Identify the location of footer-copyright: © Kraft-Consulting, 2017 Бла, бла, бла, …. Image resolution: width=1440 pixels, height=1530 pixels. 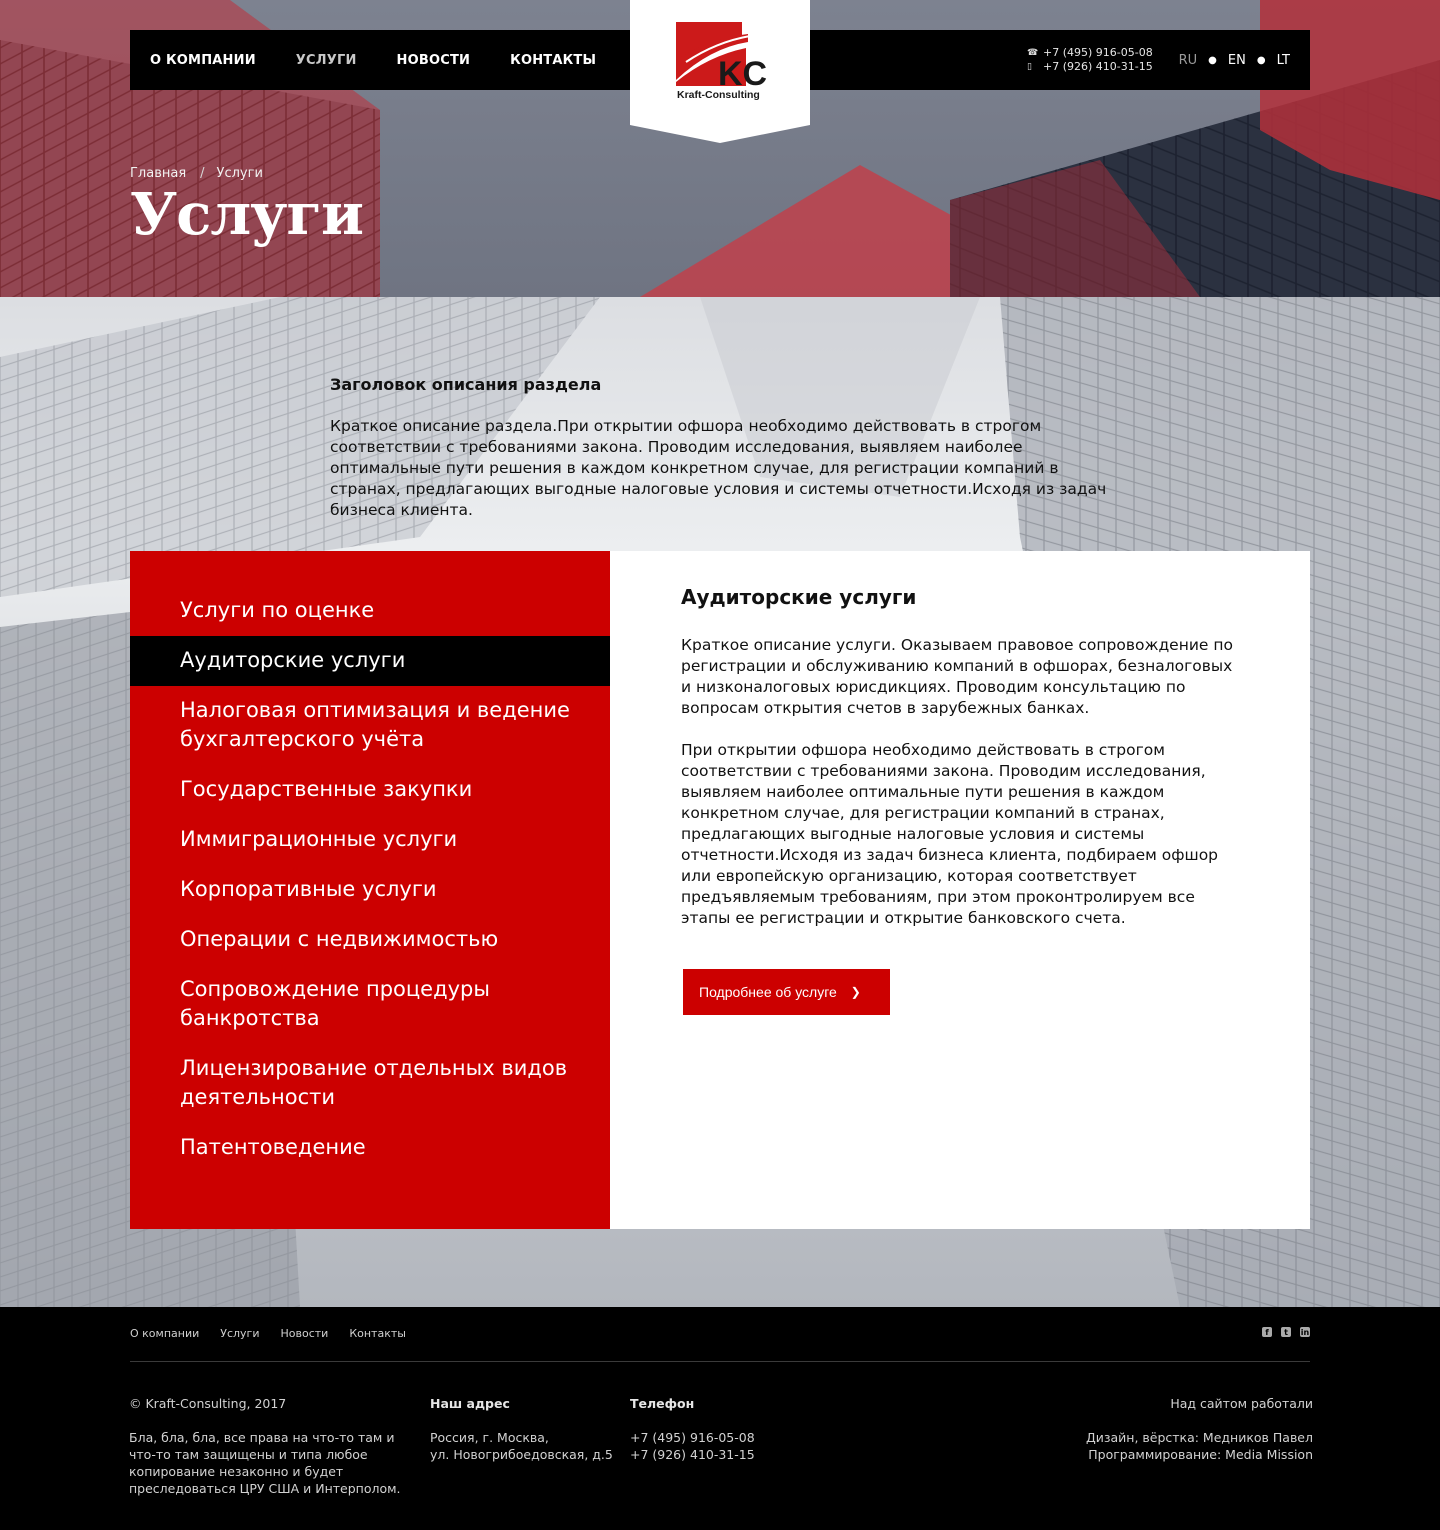
(274, 1446).